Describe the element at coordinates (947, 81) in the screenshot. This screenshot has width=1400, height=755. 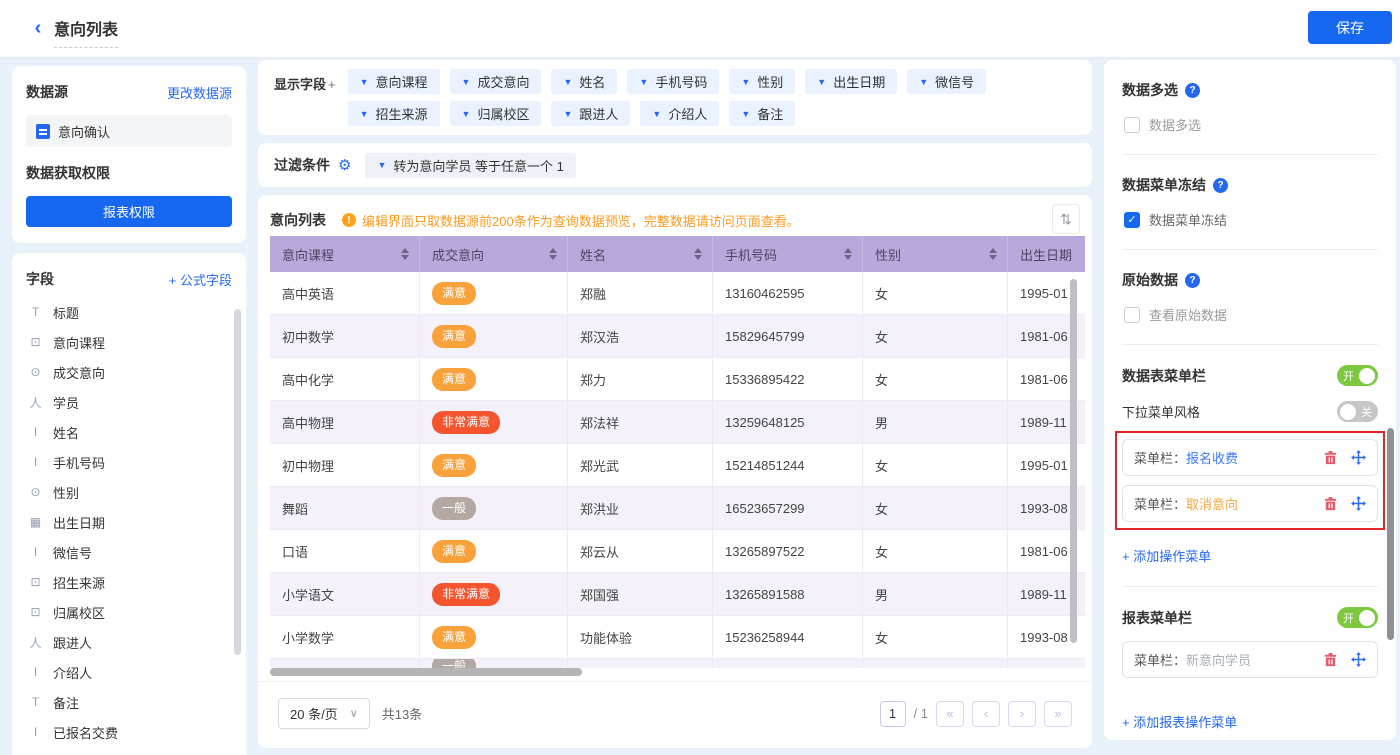
I see `display-field-chip: ▼ 微信号` at that location.